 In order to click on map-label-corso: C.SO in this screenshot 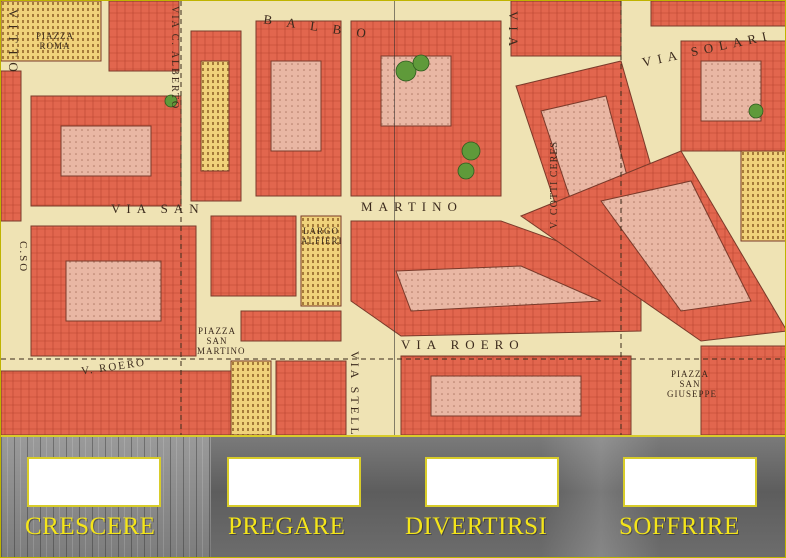, I will do `click(23, 257)`.